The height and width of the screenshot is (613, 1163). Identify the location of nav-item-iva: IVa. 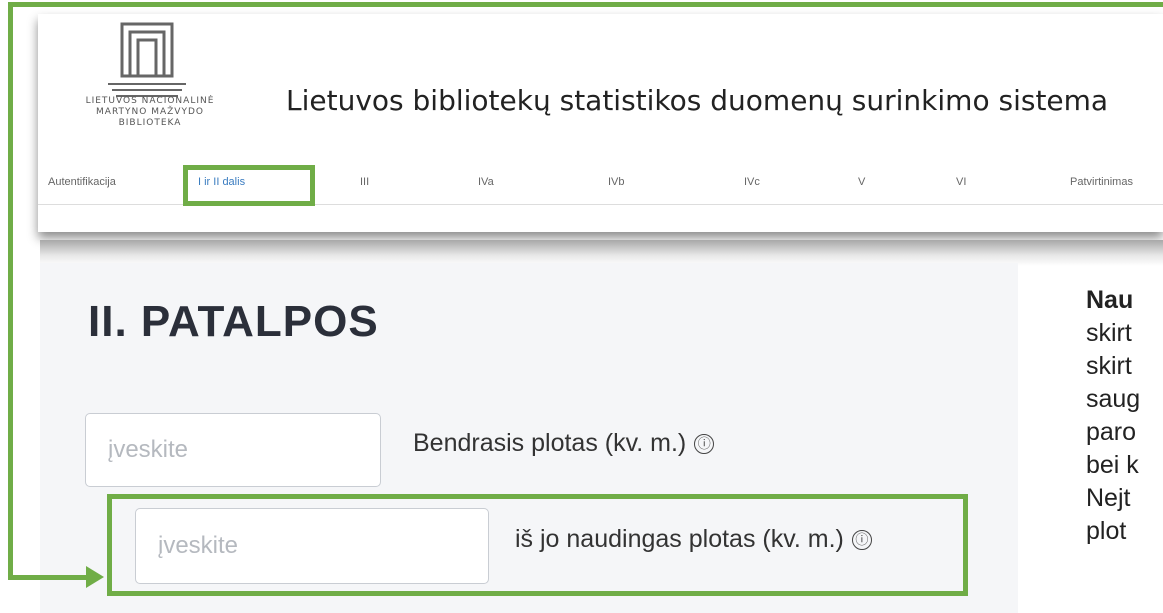
(486, 182).